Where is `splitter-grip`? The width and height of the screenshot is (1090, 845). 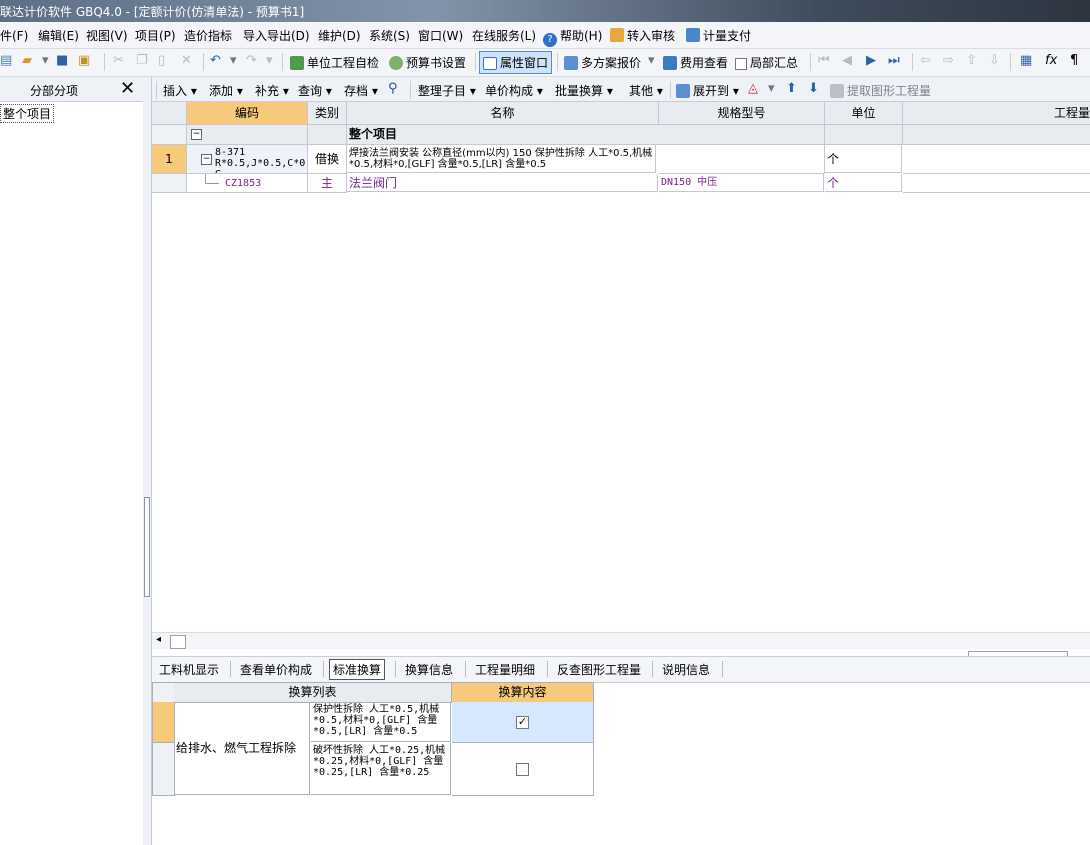
splitter-grip is located at coordinates (147, 547).